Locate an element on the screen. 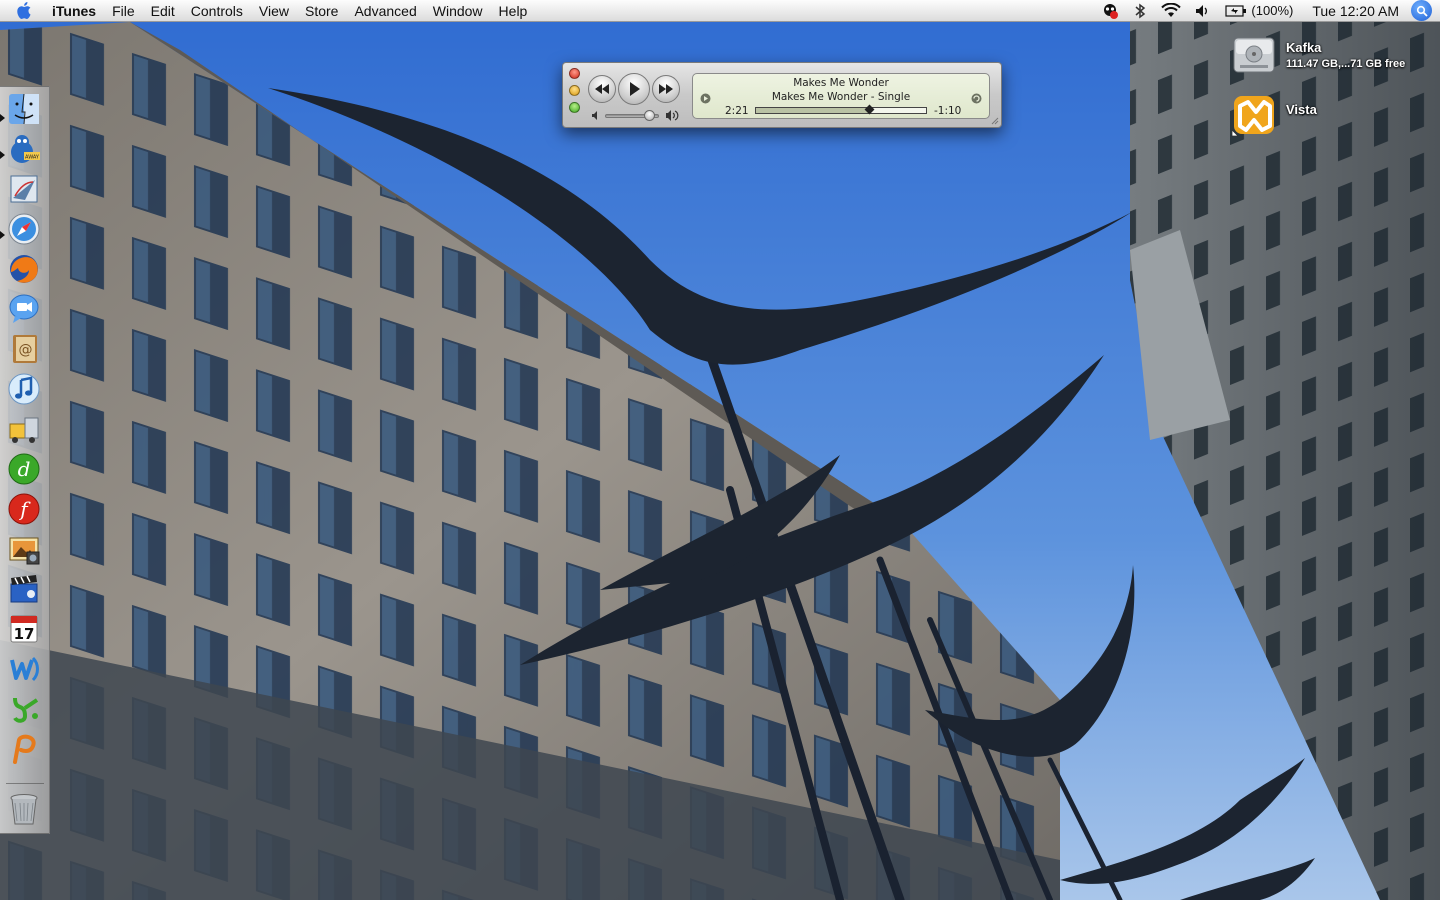 The image size is (1440, 900). dock-trash is located at coordinates (24, 809).